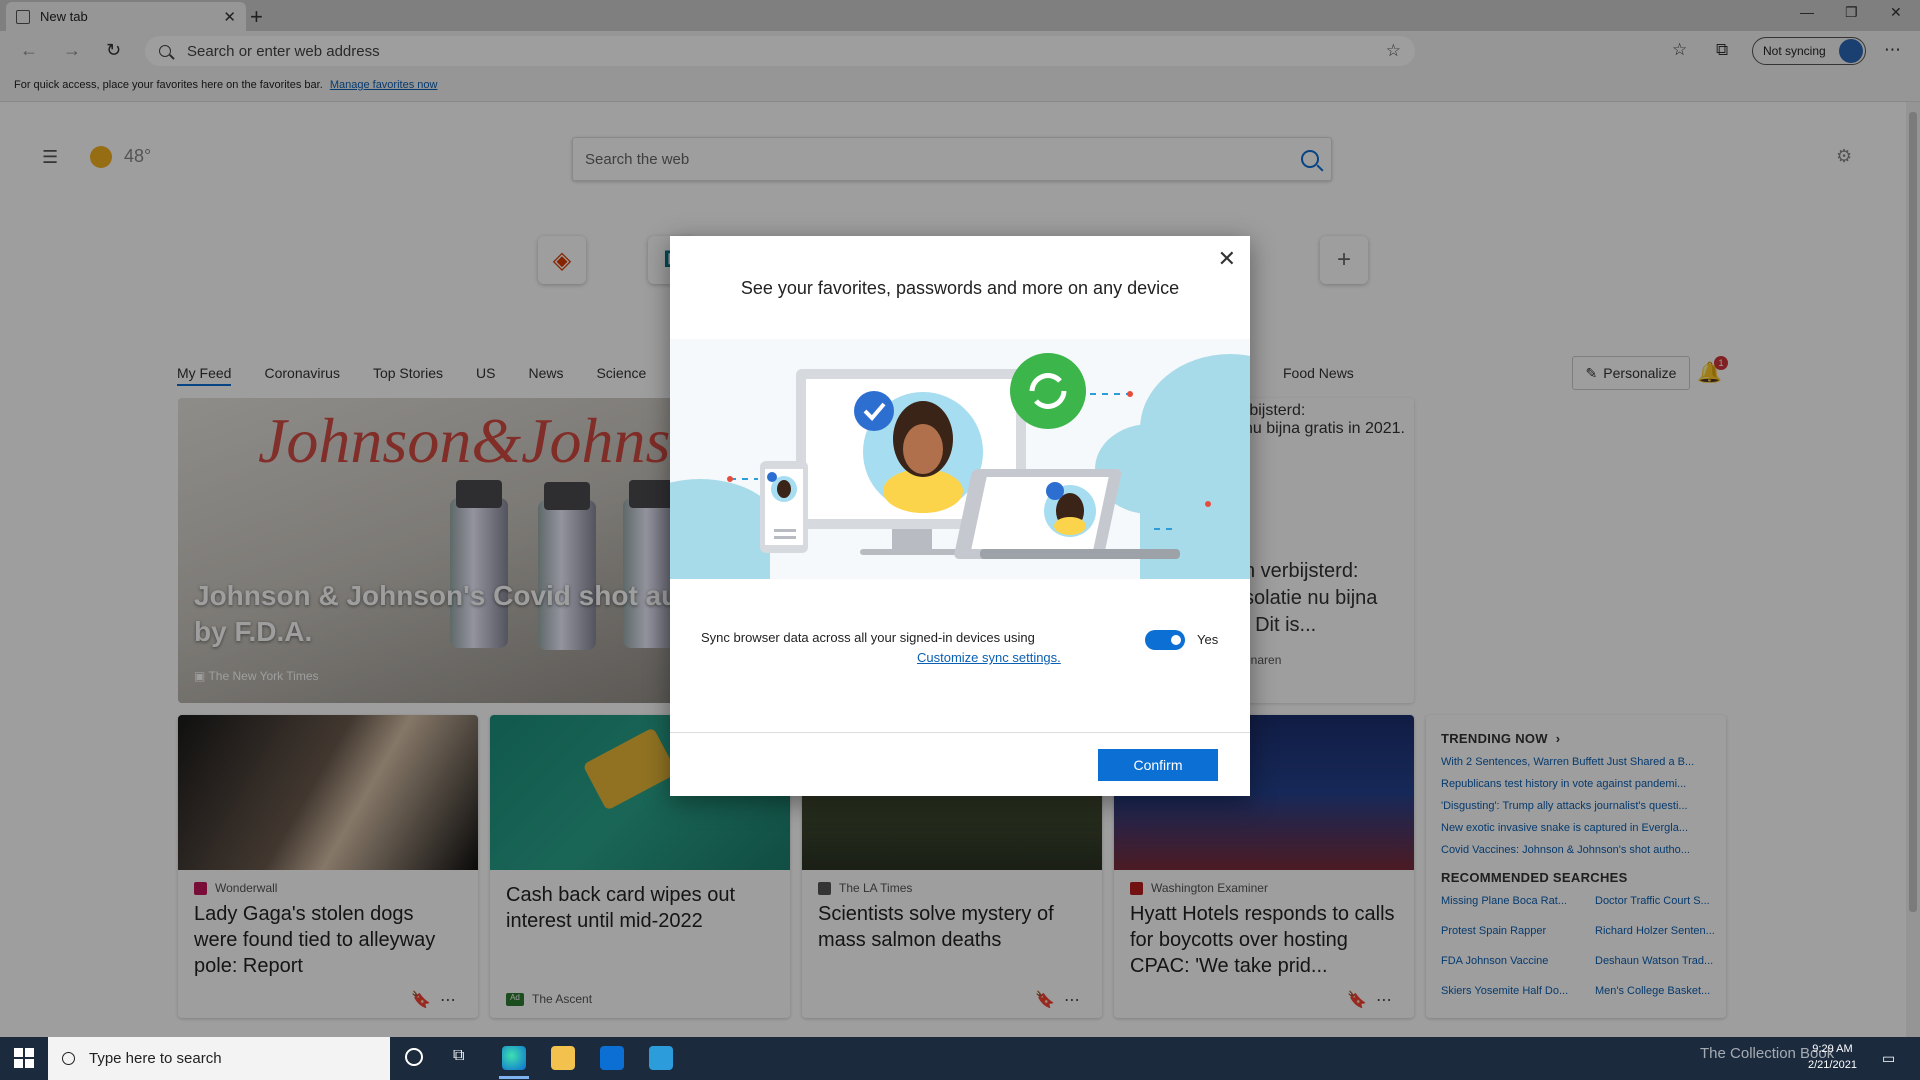 This screenshot has height=1080, width=1920. What do you see at coordinates (1208, 639) in the screenshot?
I see `sync-toggle-label: Yes` at bounding box center [1208, 639].